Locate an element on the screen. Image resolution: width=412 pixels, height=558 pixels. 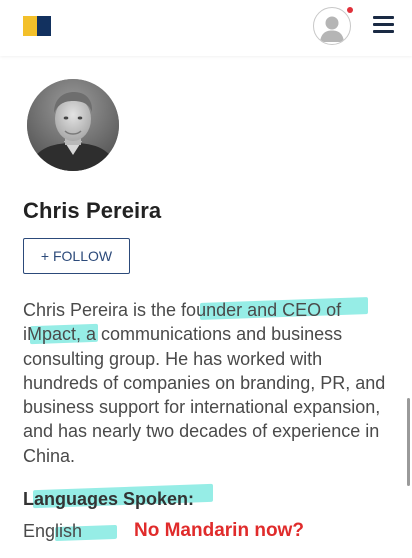
user-silhouette-icon is located at coordinates (332, 29).